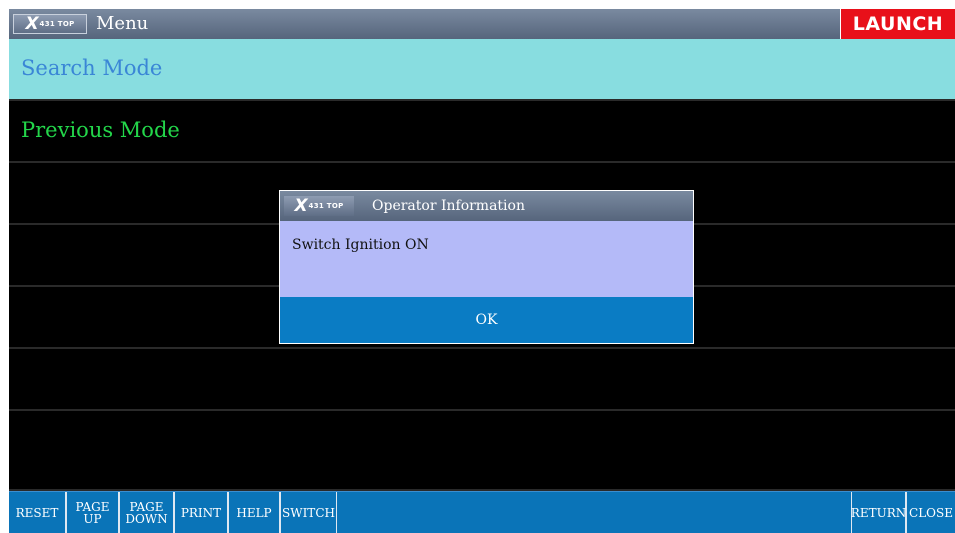 This screenshot has width=955, height=533. I want to click on dialog-title-bar: X 431 TOP Operator Information, so click(486, 206).